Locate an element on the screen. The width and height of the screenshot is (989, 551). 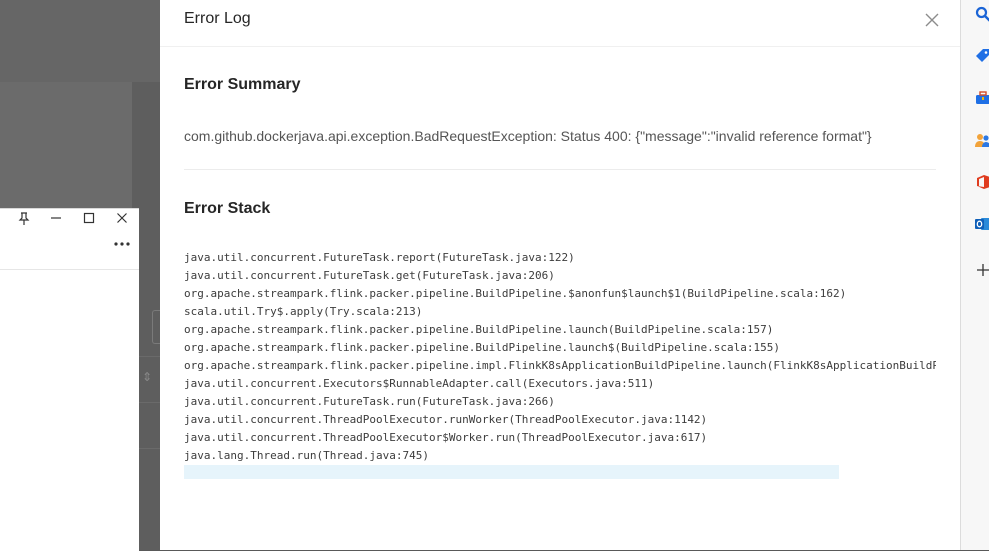
window-divider is located at coordinates (69, 269).